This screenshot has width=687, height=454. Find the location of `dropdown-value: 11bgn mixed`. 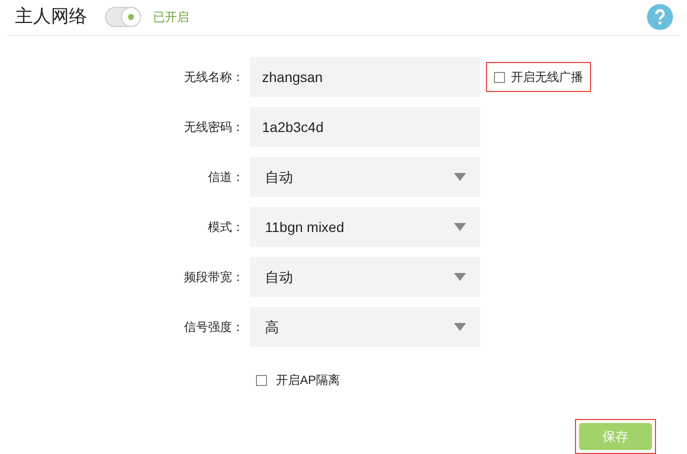

dropdown-value: 11bgn mixed is located at coordinates (305, 227).